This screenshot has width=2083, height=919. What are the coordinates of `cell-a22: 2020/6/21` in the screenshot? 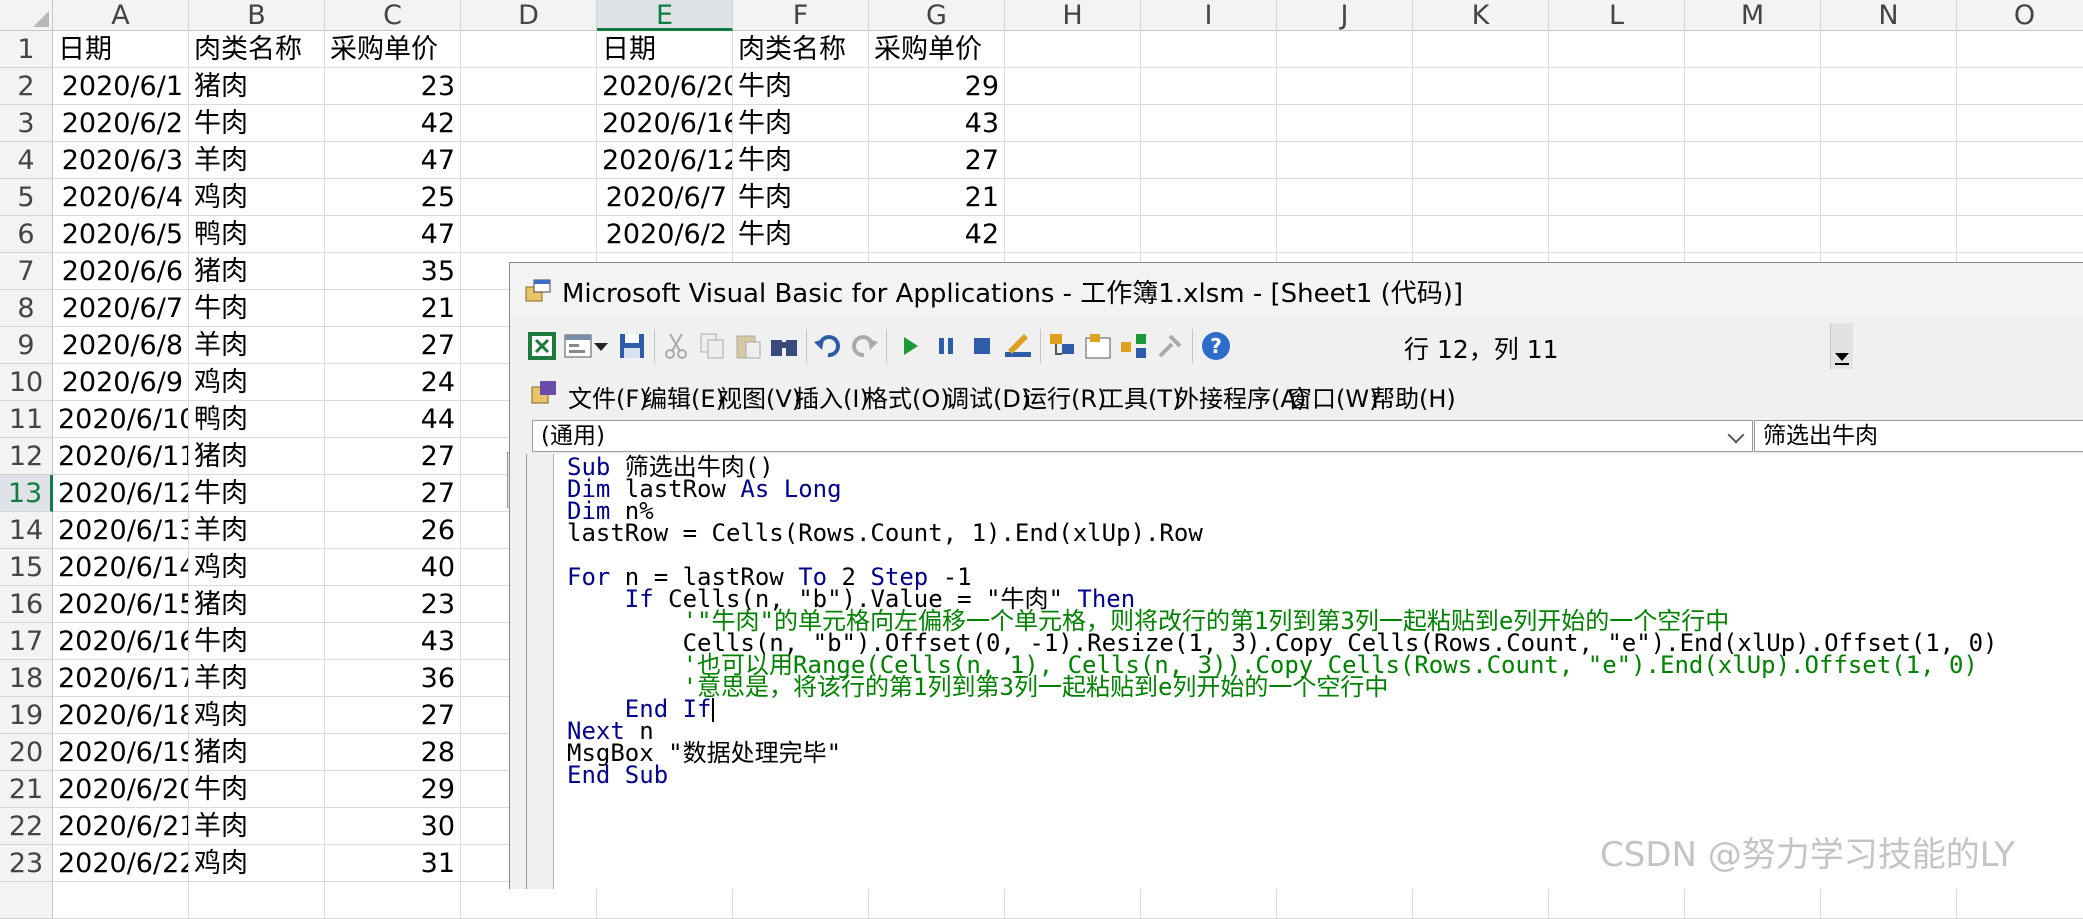 It's located at (121, 826).